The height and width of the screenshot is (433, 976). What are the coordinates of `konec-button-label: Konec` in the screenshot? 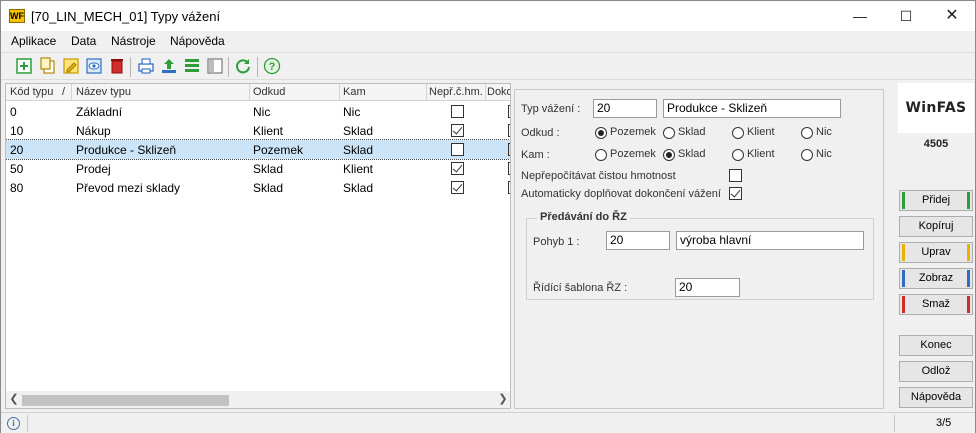 It's located at (936, 345).